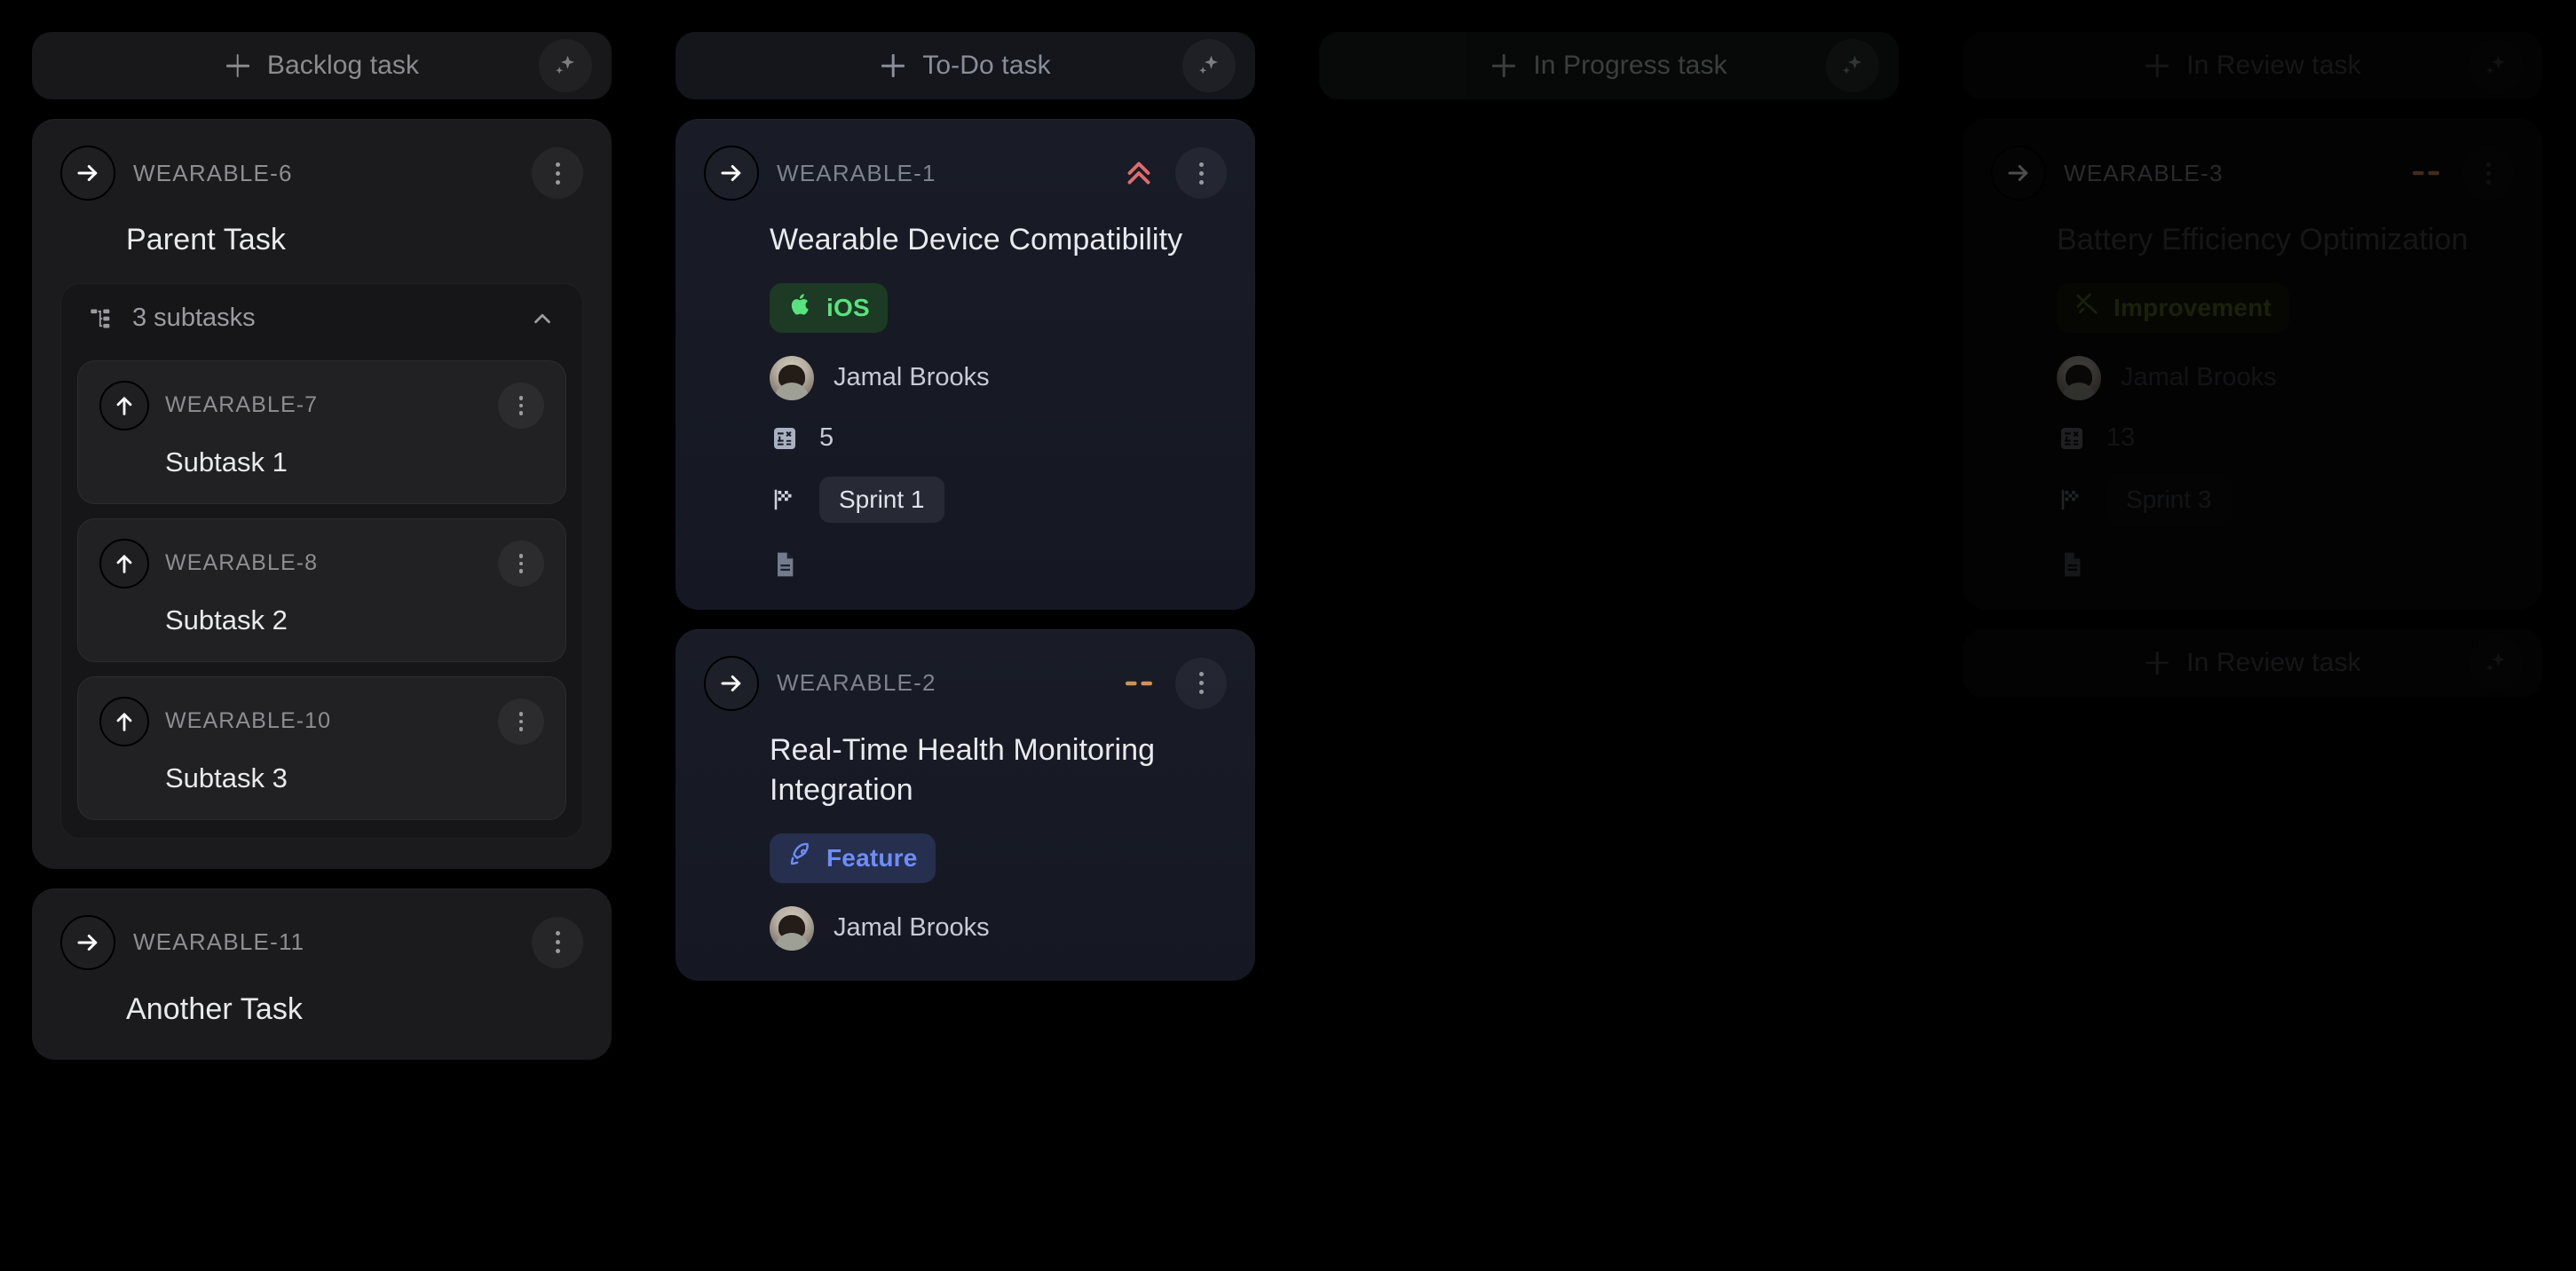 The width and height of the screenshot is (2576, 1271). I want to click on add-in-review-task-button: In Review task, so click(2252, 65).